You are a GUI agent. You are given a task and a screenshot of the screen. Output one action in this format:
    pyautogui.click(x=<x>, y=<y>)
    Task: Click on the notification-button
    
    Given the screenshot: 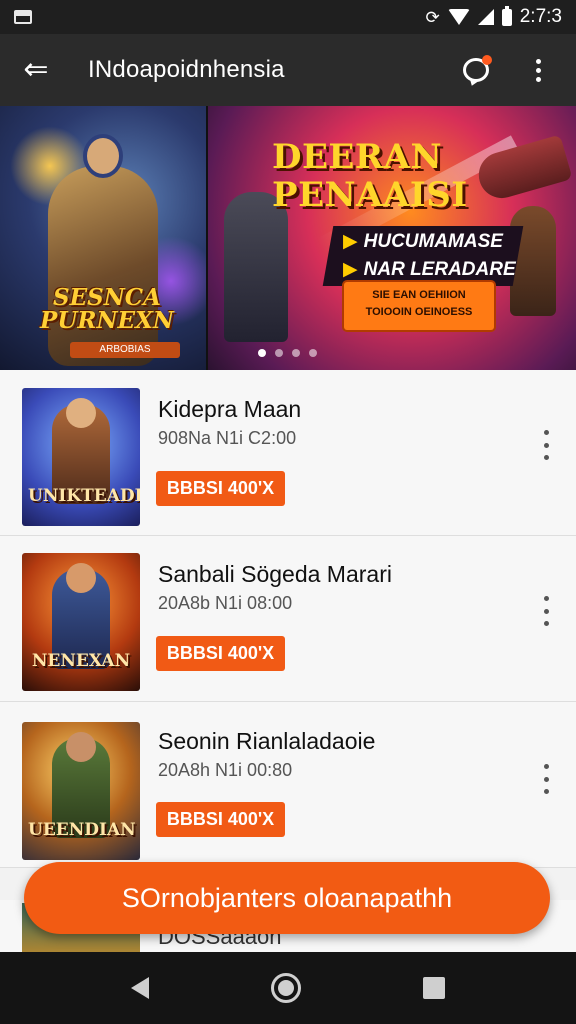 What is the action you would take?
    pyautogui.click(x=476, y=70)
    